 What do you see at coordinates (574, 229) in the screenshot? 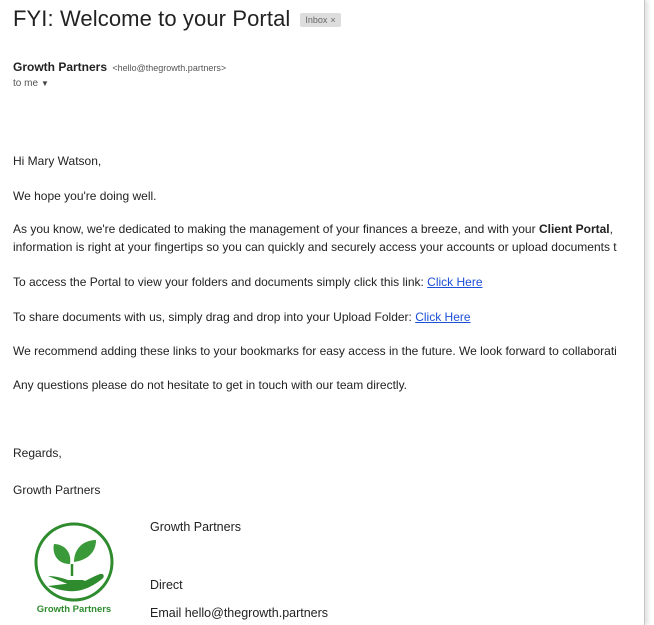
I see `client-portal-bold: Client Portal` at bounding box center [574, 229].